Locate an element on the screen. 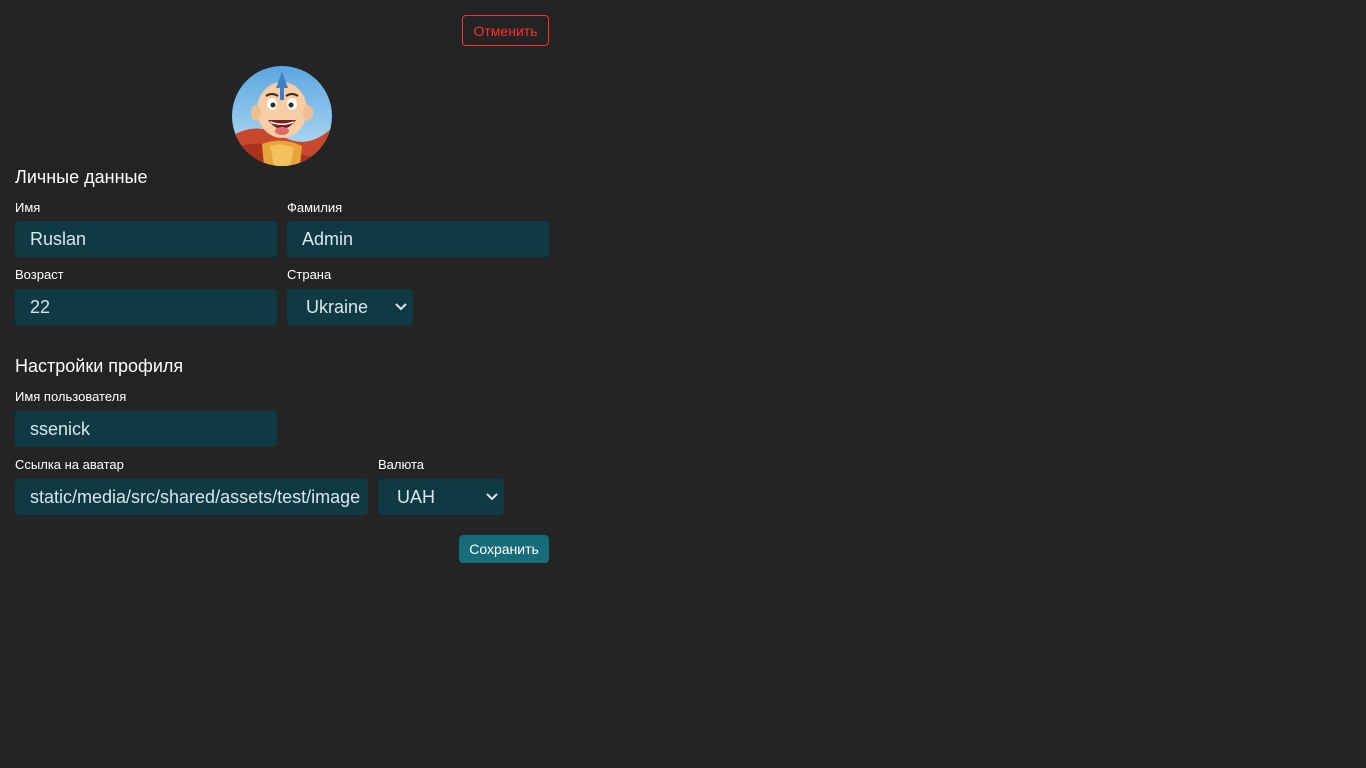 This screenshot has width=1366, height=768. username-field: ssenick is located at coordinates (146, 429).